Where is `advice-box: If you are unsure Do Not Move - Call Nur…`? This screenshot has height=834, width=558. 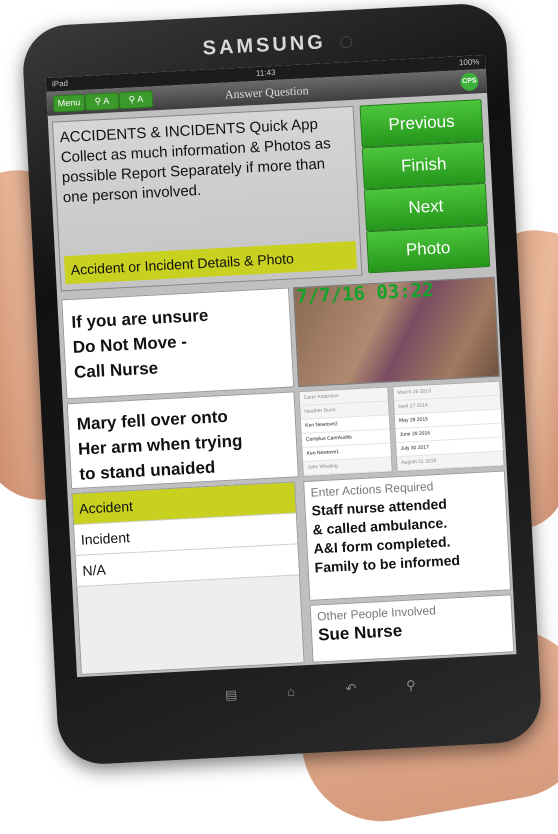
advice-box: If you are unsure Do Not Move - Call Nur… is located at coordinates (178, 343).